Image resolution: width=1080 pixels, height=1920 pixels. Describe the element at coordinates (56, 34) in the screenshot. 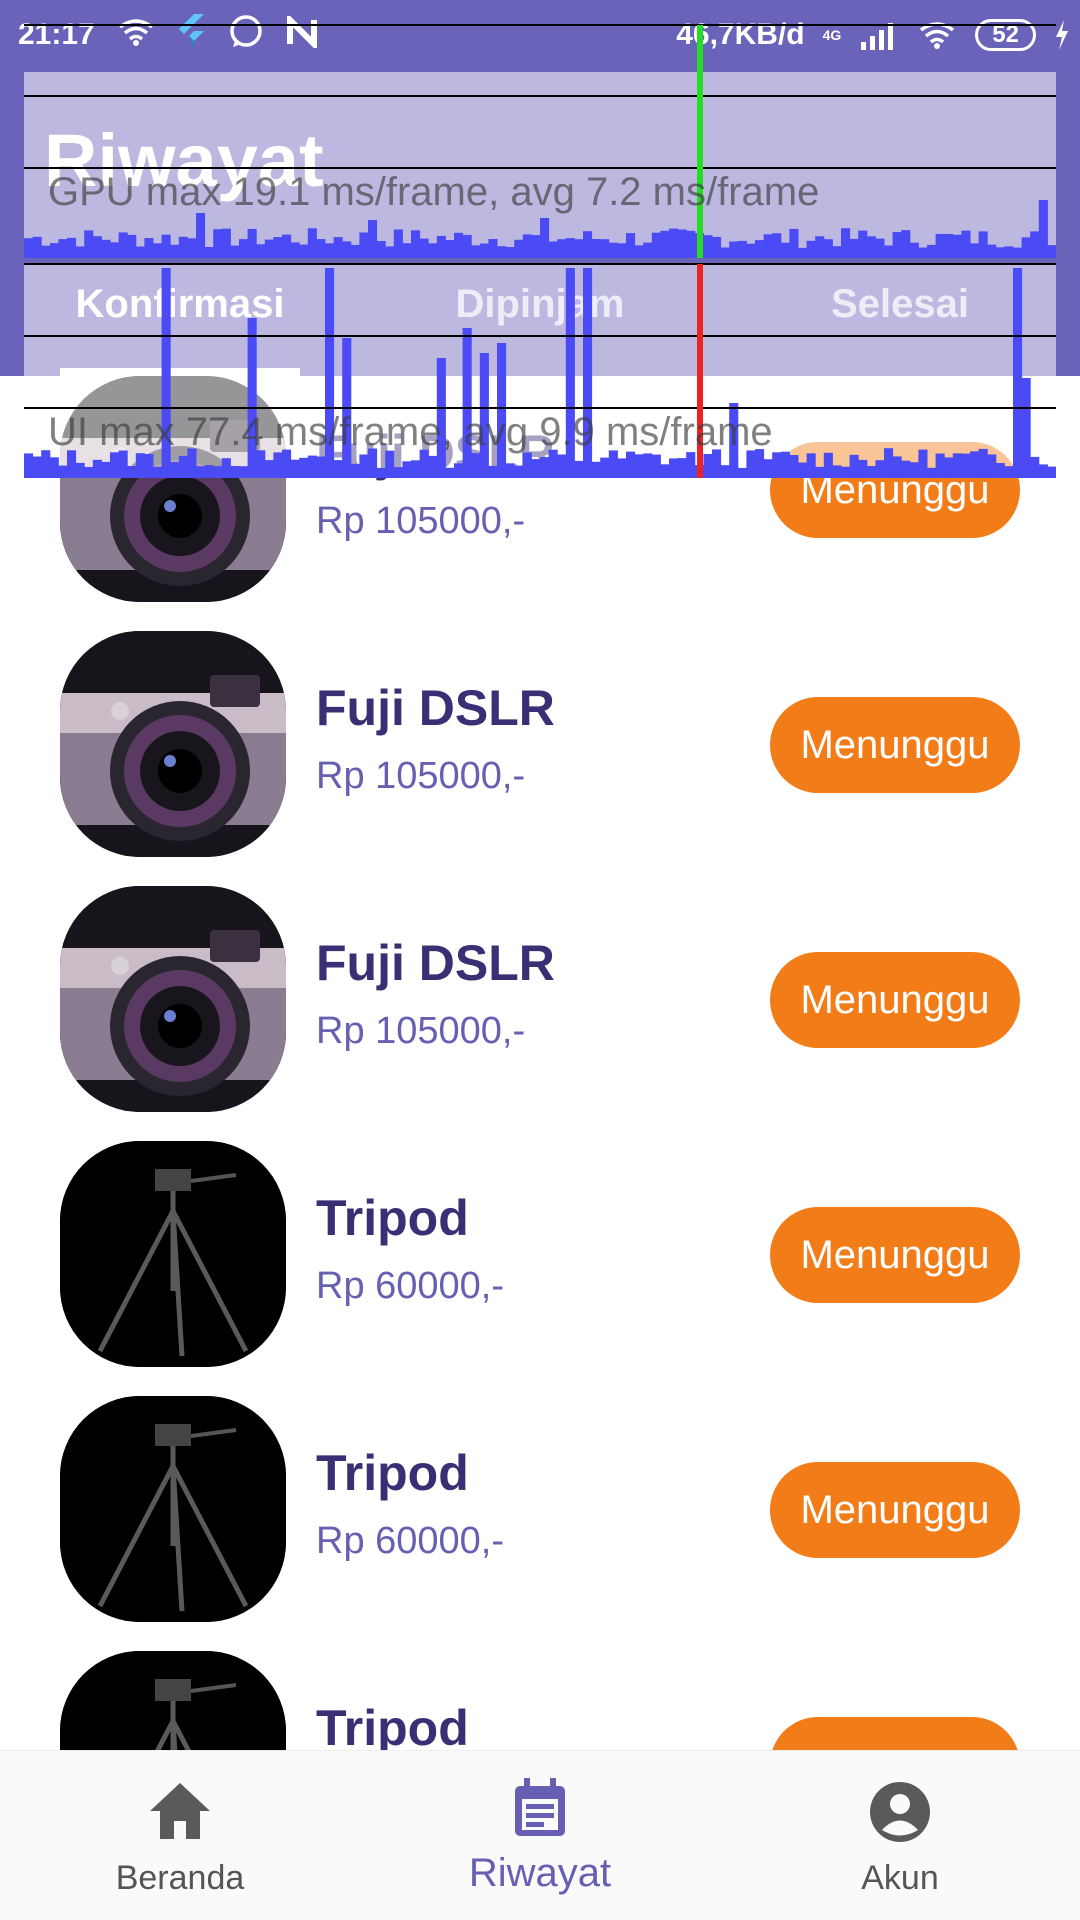

I see `status-time: 21:17` at that location.